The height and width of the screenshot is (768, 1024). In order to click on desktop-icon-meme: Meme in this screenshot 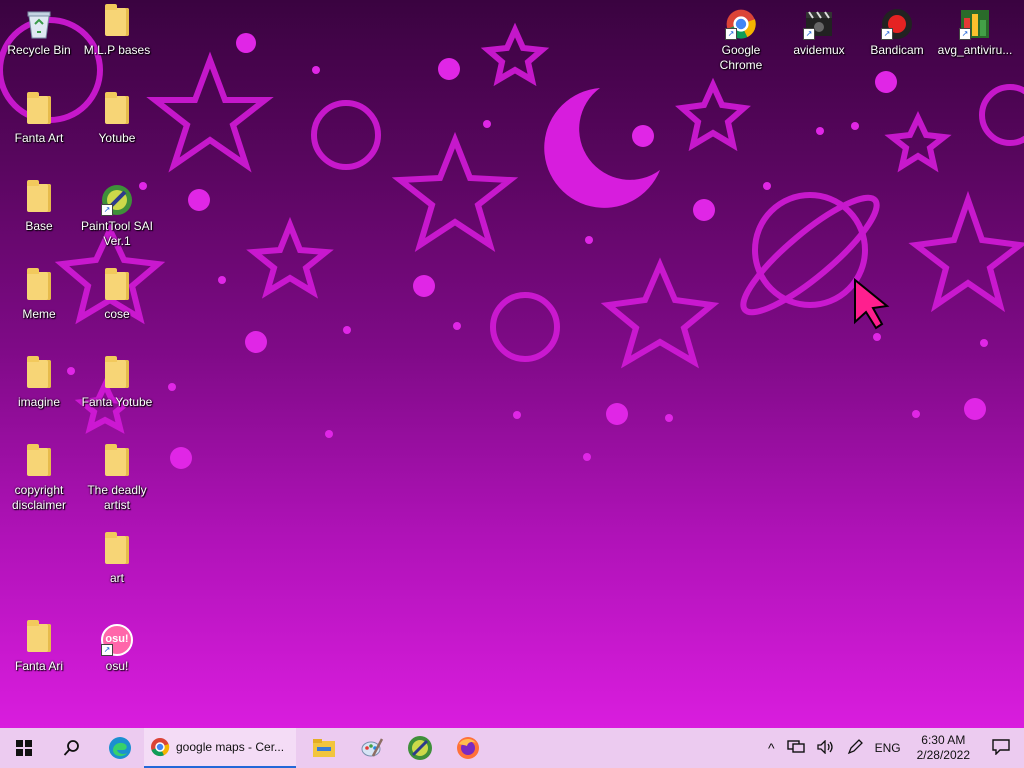, I will do `click(39, 295)`.